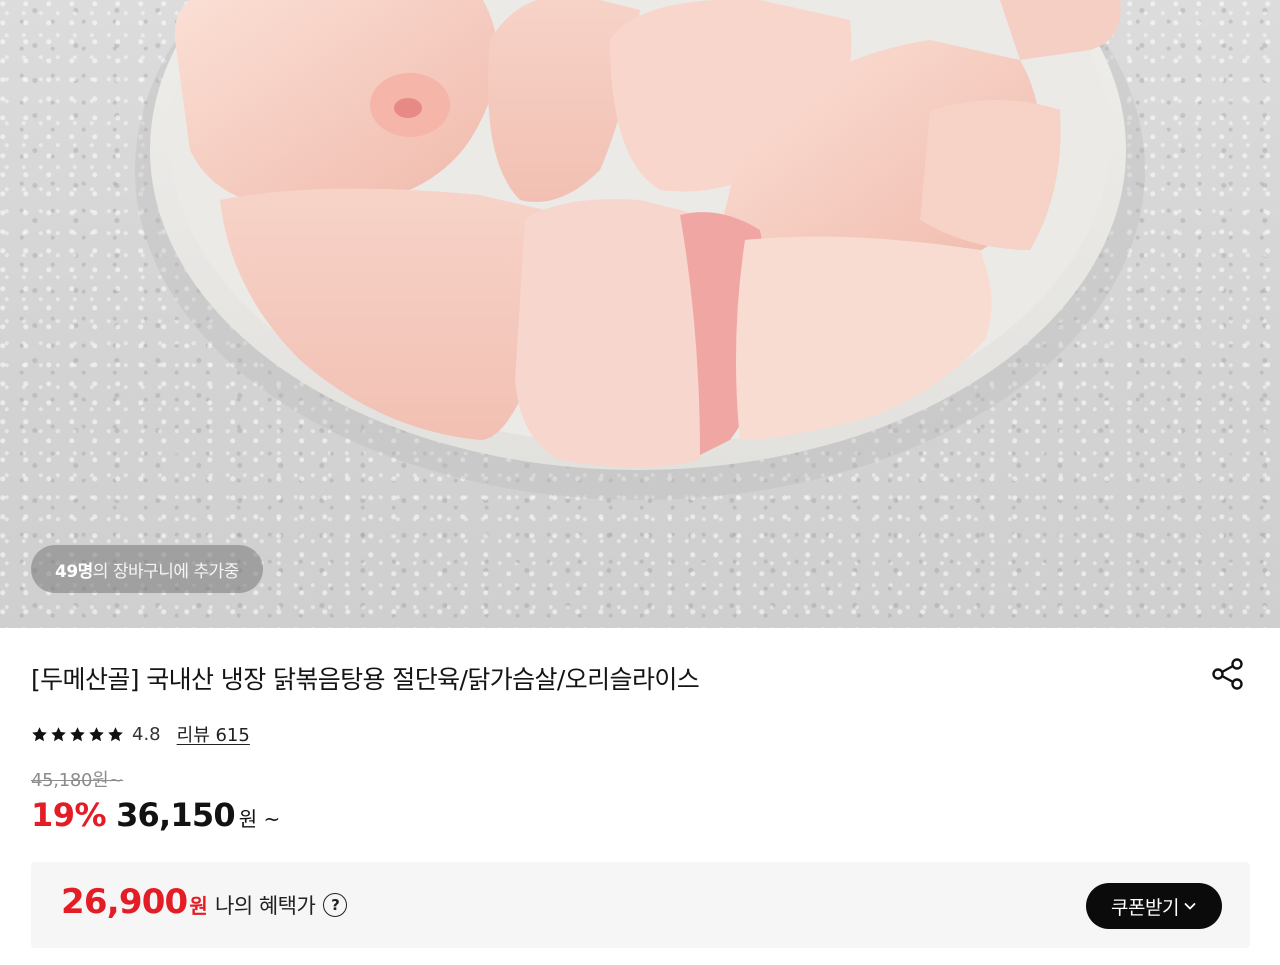 This screenshot has width=1280, height=965. What do you see at coordinates (166, 571) in the screenshot?
I see `cart-badge-text: 의 장바구니에 추가중` at bounding box center [166, 571].